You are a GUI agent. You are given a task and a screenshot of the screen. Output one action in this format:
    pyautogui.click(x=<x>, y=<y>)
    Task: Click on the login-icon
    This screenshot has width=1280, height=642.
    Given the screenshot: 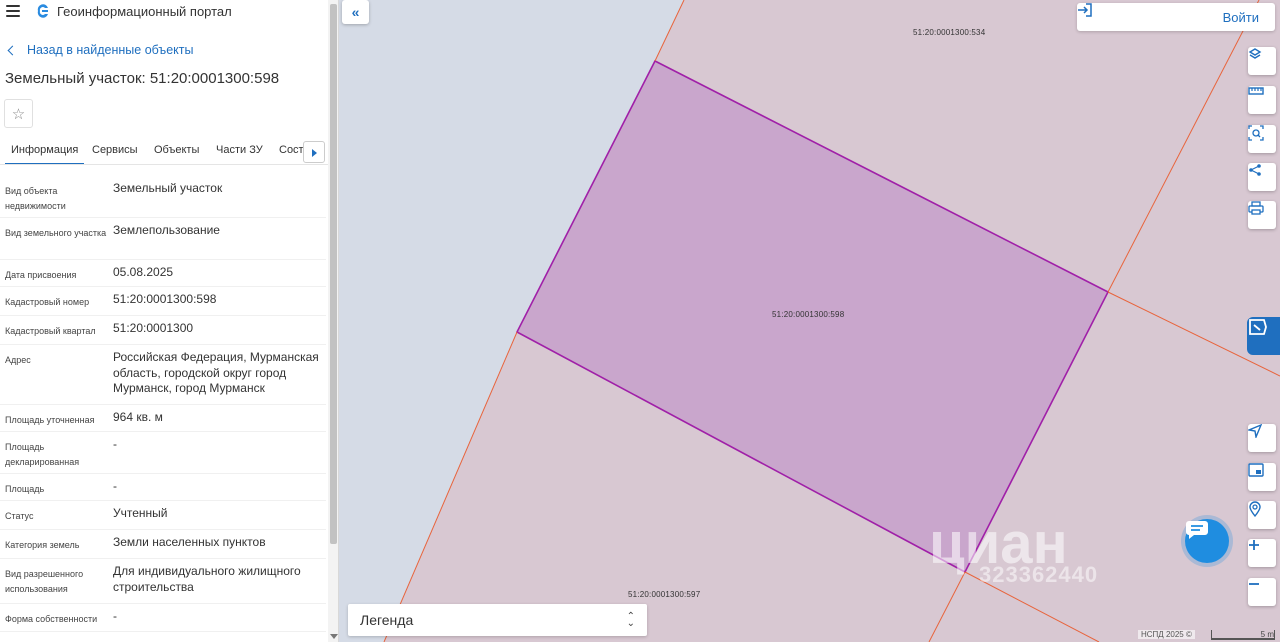 What is the action you would take?
    pyautogui.click(x=1085, y=10)
    